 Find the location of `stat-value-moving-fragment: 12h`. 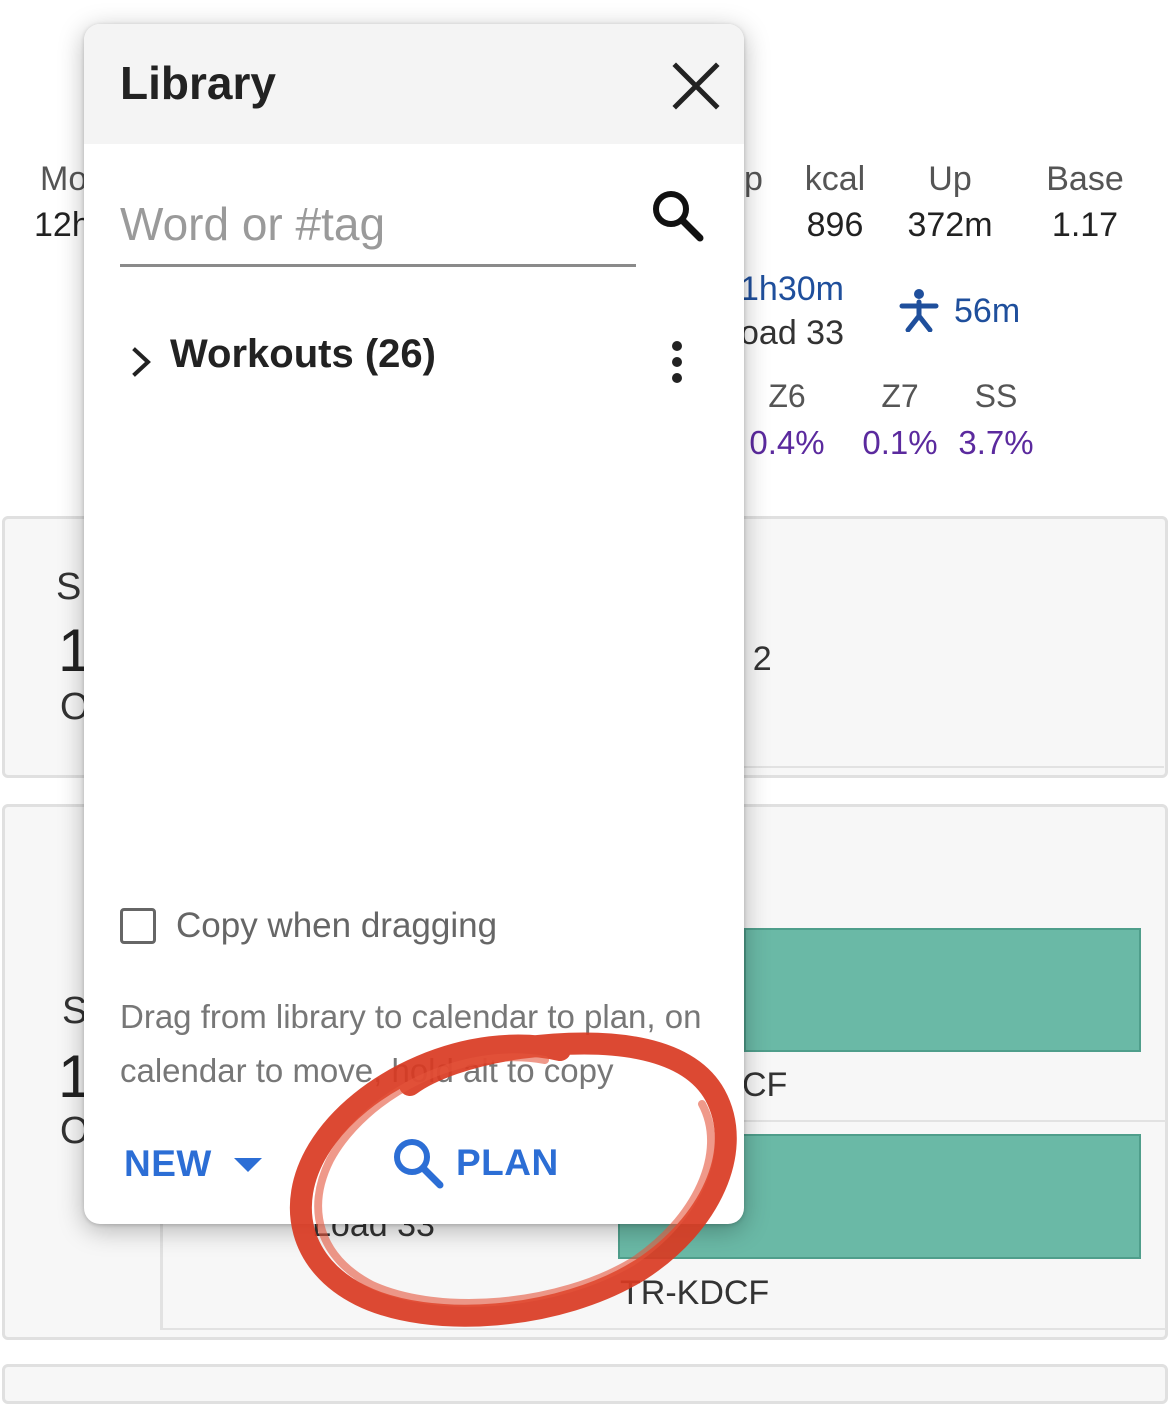

stat-value-moving-fragment: 12h is located at coordinates (62, 225).